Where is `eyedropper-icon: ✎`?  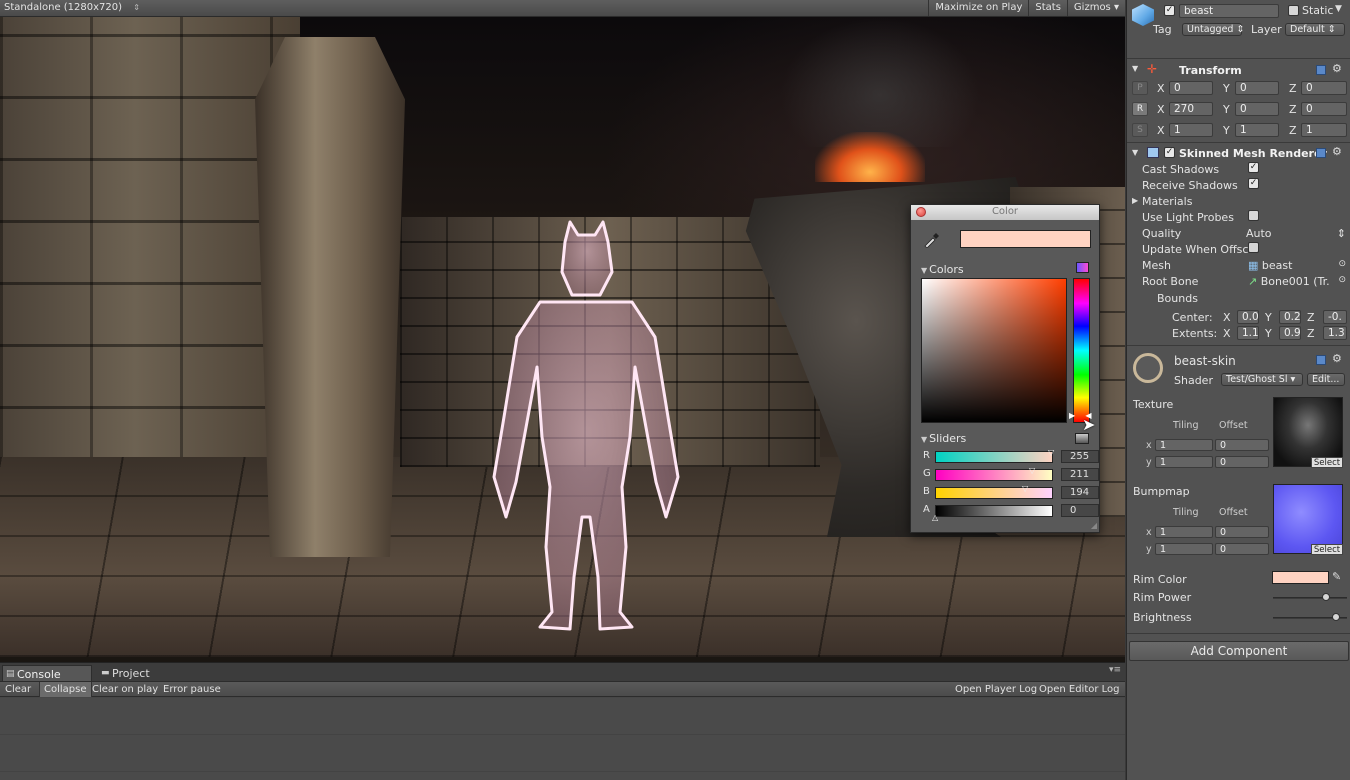 eyedropper-icon: ✎ is located at coordinates (1336, 576).